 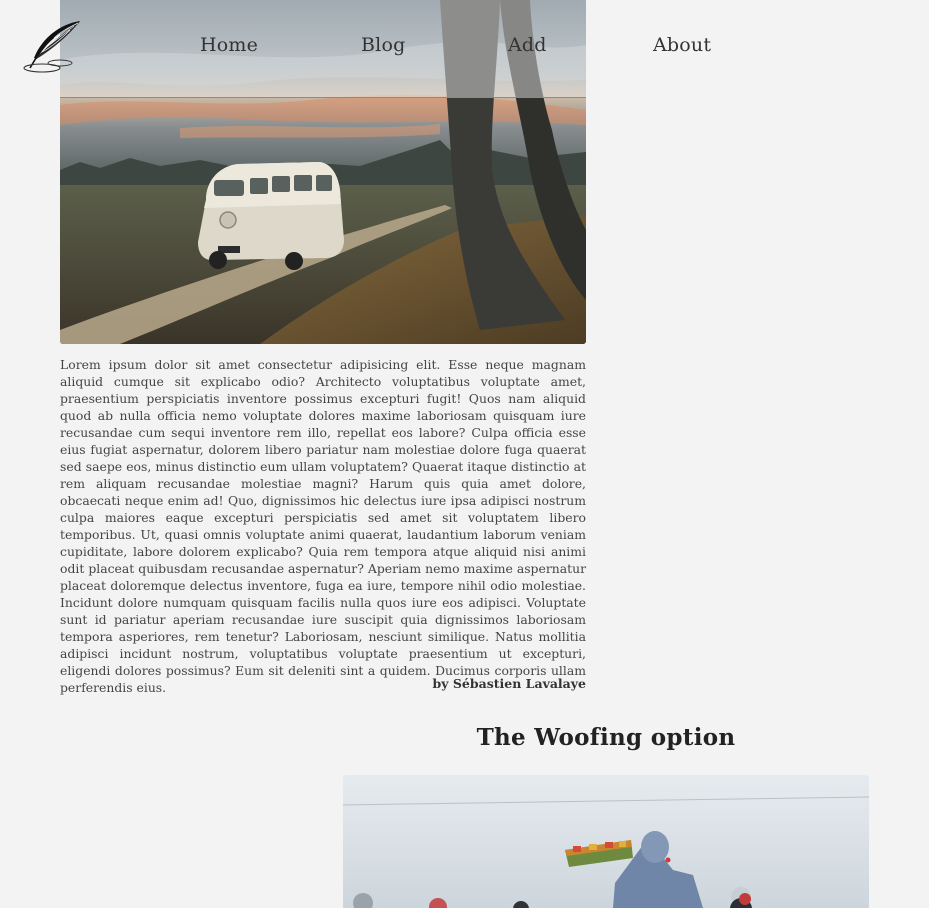 I want to click on header-background-right, so click(x=757, y=49).